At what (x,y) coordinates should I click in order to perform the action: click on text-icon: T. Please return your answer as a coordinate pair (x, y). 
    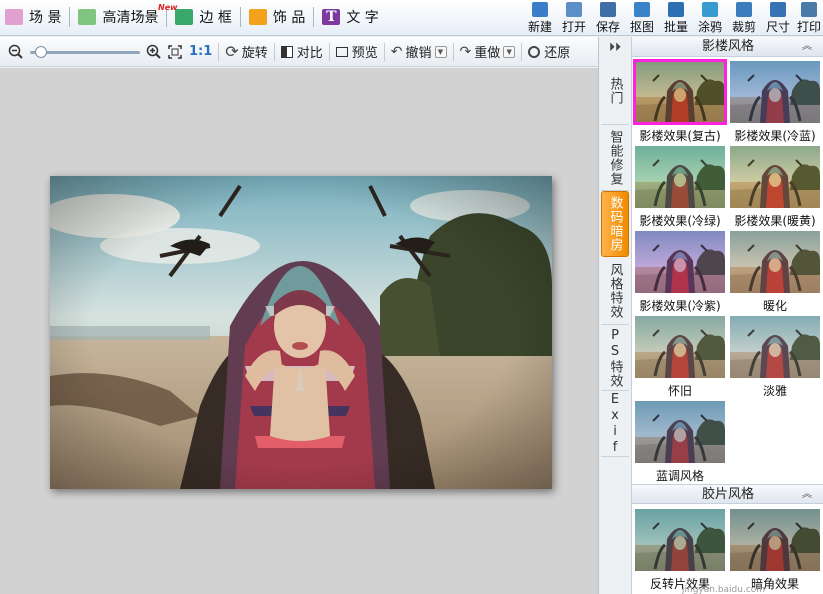
    Looking at the image, I should click on (331, 17).